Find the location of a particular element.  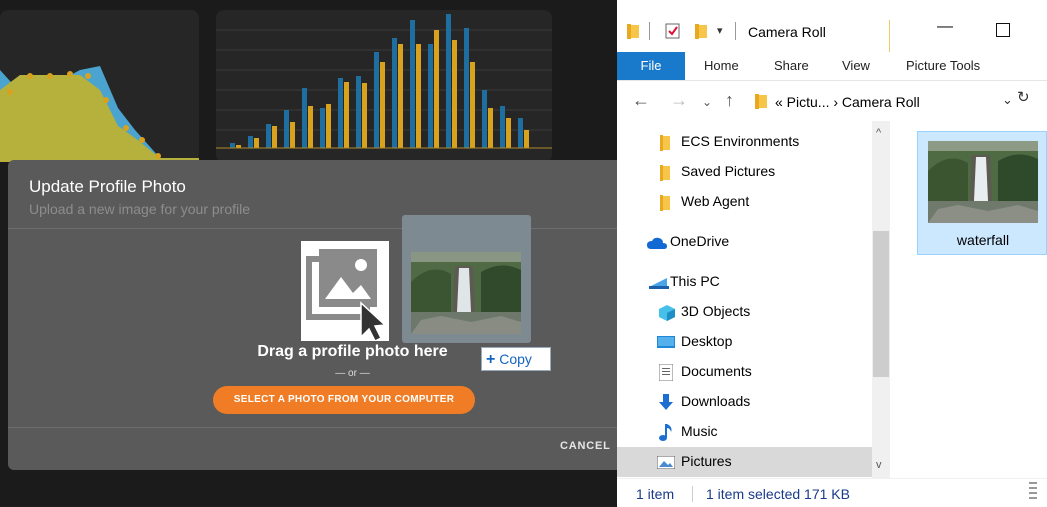

nav-item-pictures: Pictures is located at coordinates (752, 462).